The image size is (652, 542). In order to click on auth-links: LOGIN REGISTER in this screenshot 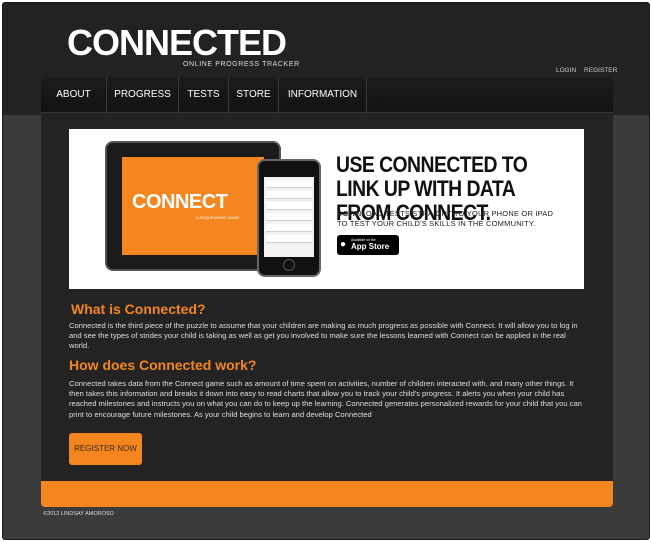, I will do `click(589, 70)`.